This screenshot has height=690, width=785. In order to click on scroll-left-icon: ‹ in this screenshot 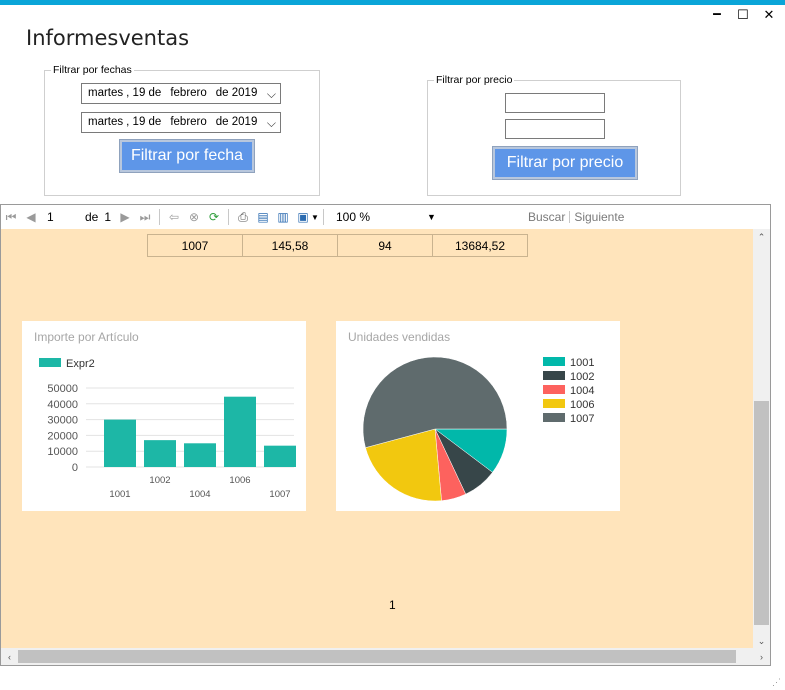, I will do `click(9, 656)`.